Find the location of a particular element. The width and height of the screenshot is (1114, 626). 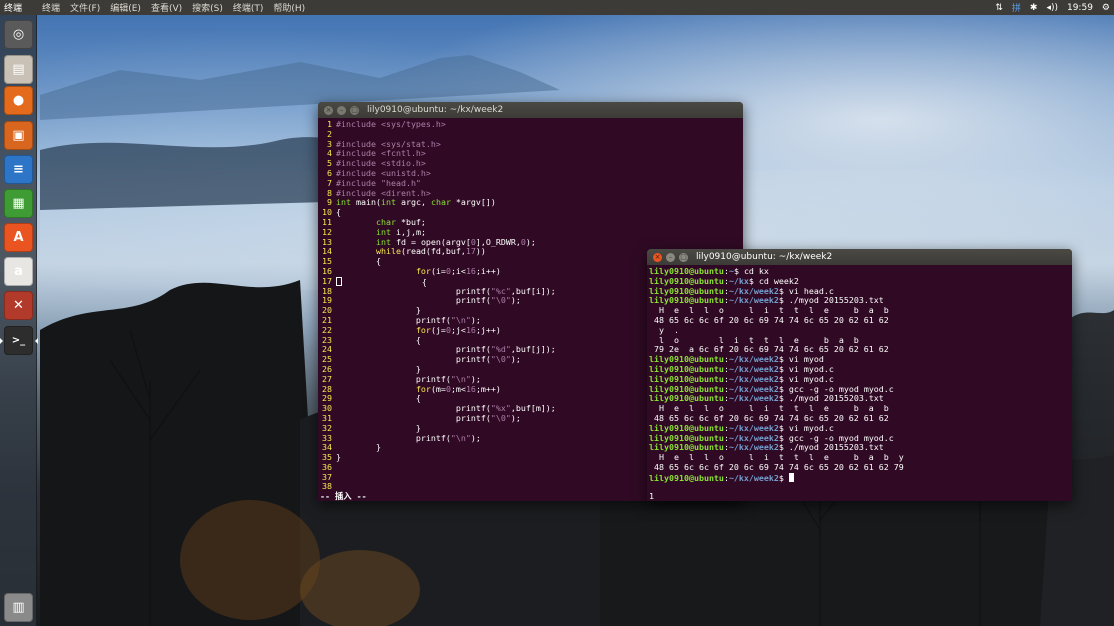

active-app-title: 终端 is located at coordinates (13, 9).